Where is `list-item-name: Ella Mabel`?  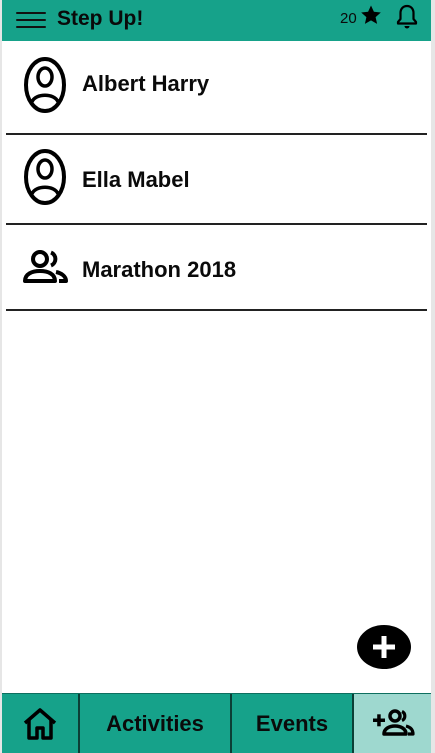
list-item-name: Ella Mabel is located at coordinates (136, 179).